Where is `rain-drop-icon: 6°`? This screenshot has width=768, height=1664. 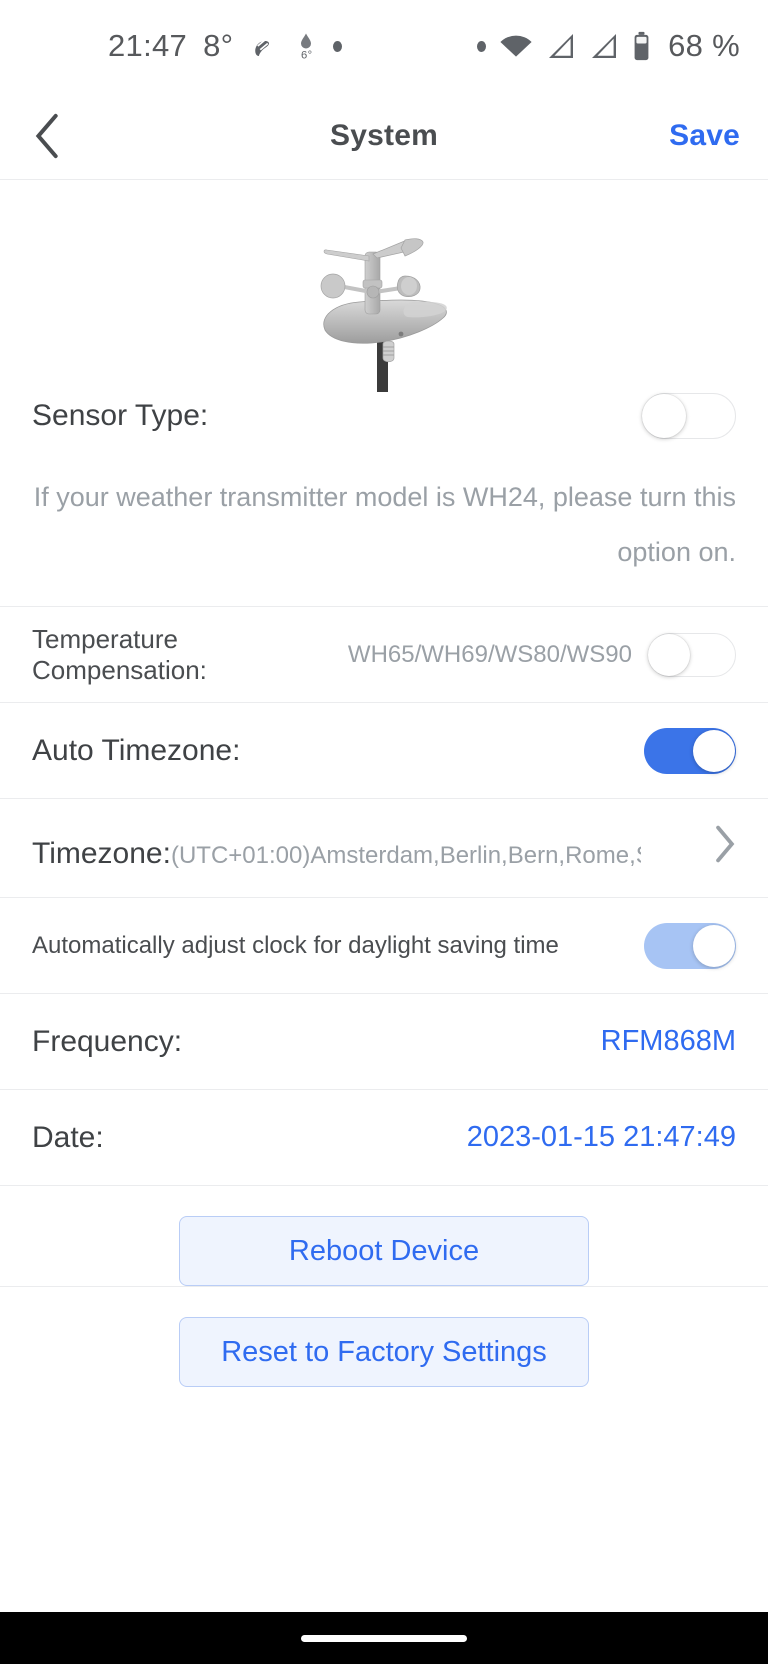
rain-drop-icon: 6° is located at coordinates (306, 46).